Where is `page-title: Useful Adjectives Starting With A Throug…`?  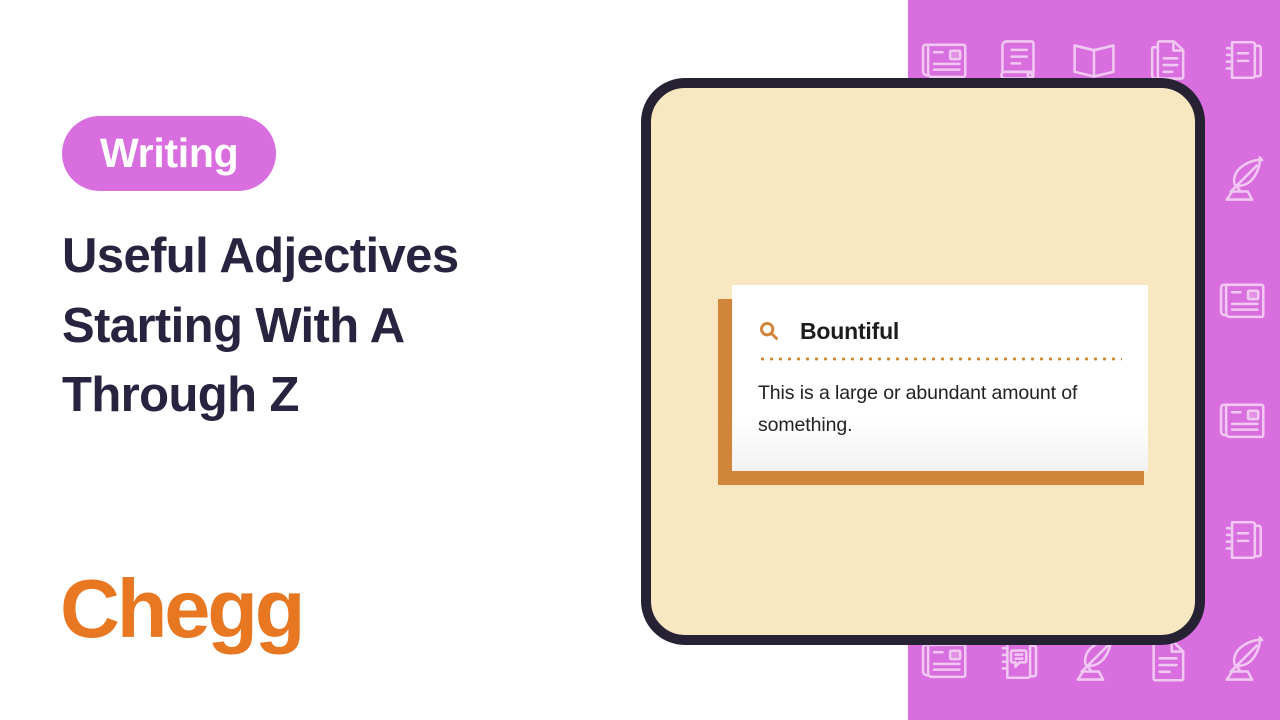
page-title: Useful Adjectives Starting With A Throug… is located at coordinates (322, 326).